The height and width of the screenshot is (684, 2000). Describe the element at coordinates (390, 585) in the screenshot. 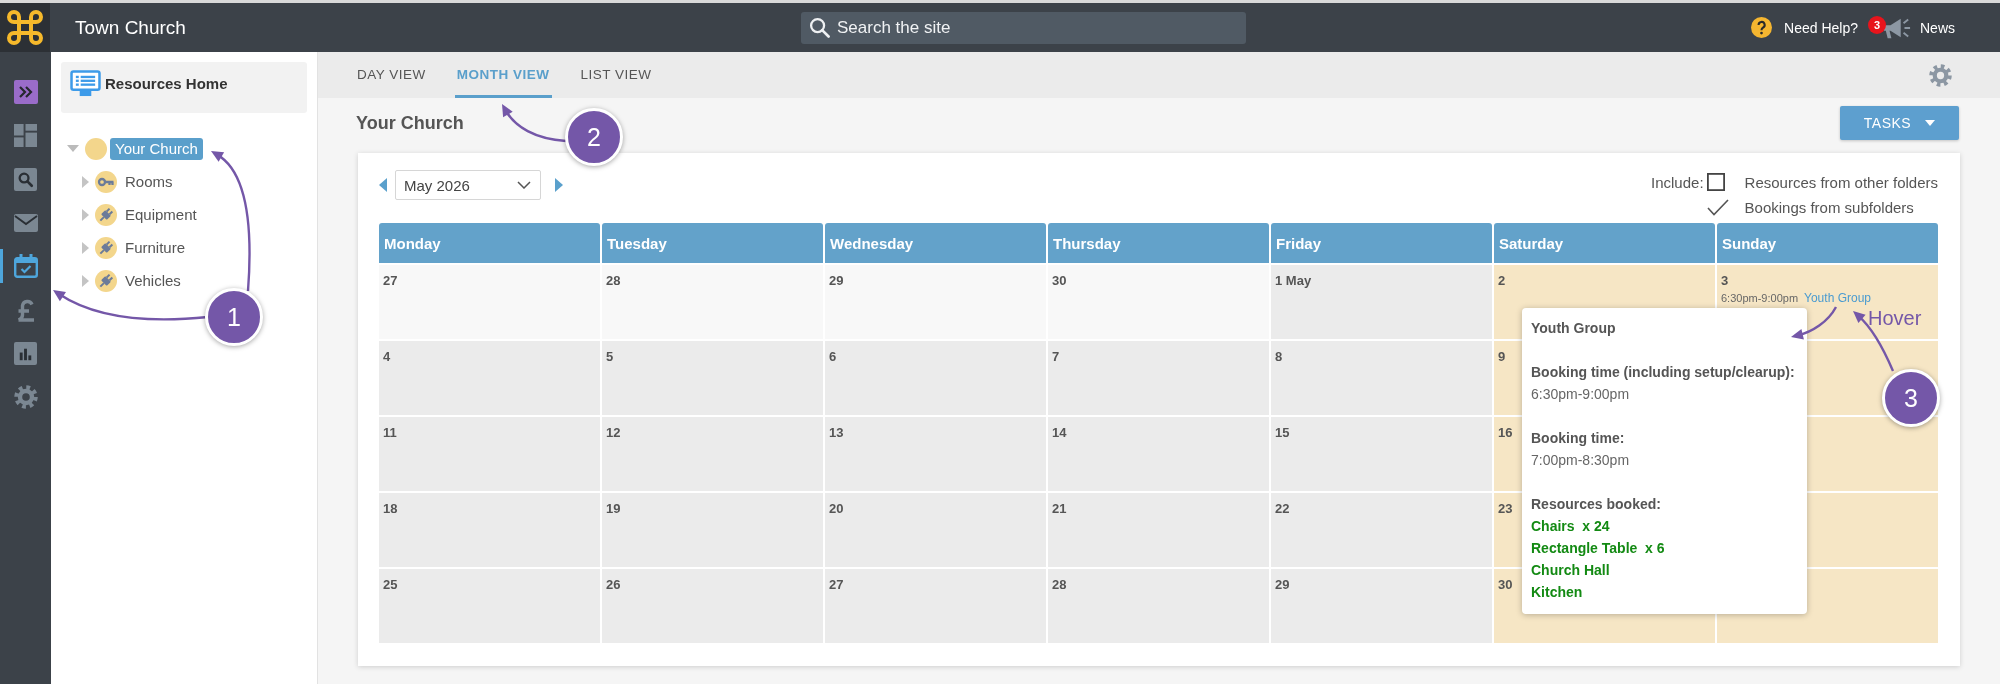

I see `day-number: 25` at that location.